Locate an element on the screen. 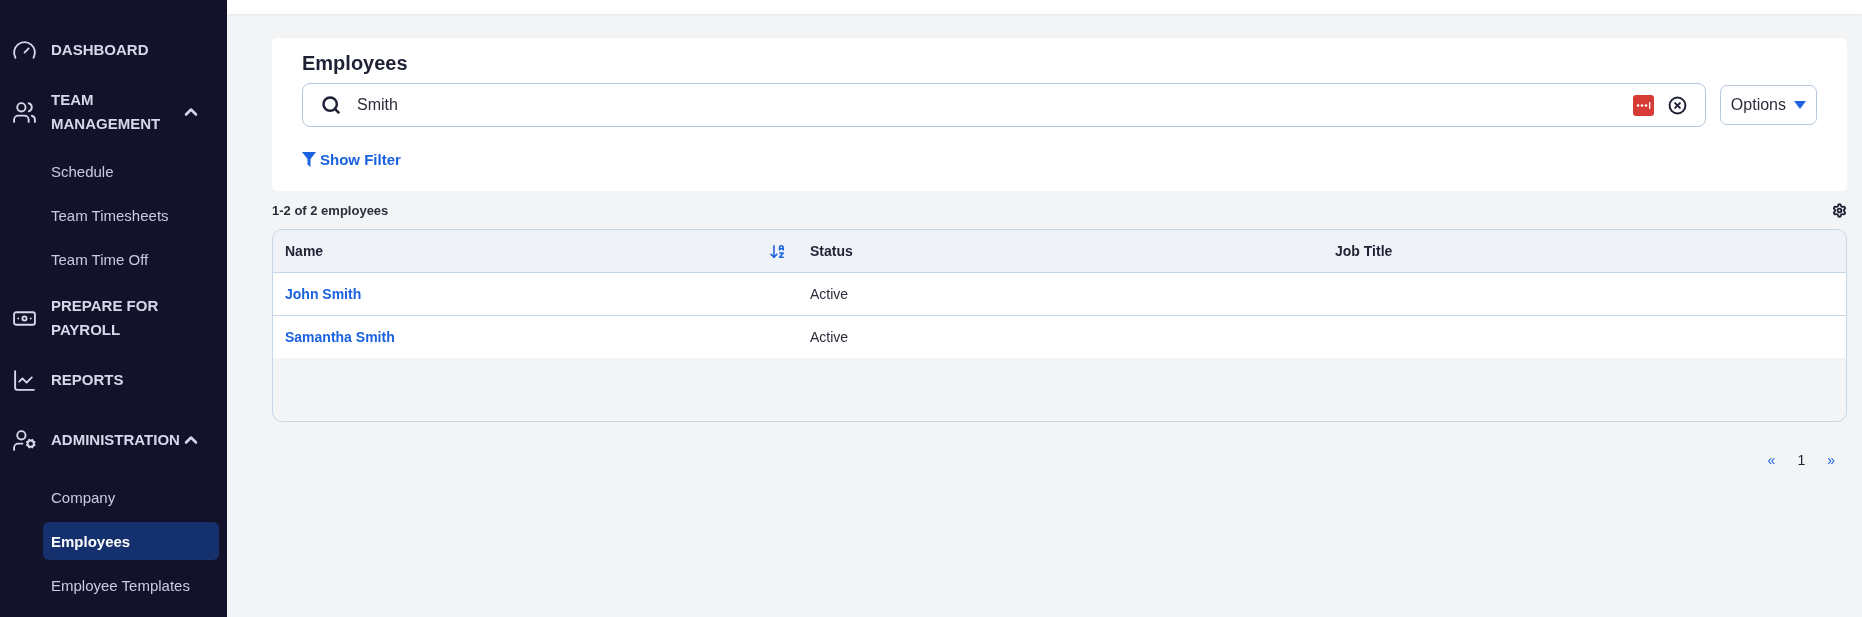 This screenshot has height=617, width=1862. search-input: Smith is located at coordinates (987, 105).